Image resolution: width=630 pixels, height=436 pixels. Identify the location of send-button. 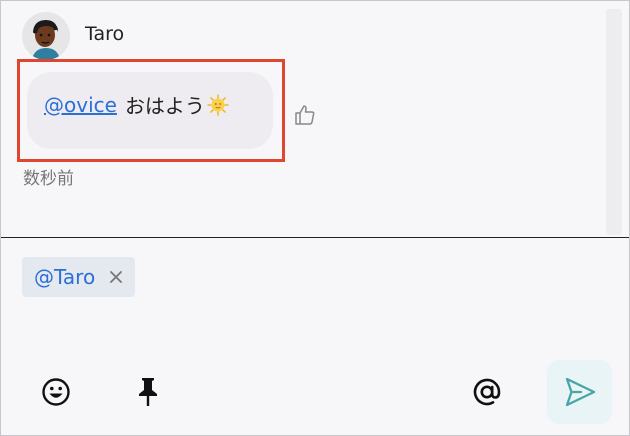
(579, 392).